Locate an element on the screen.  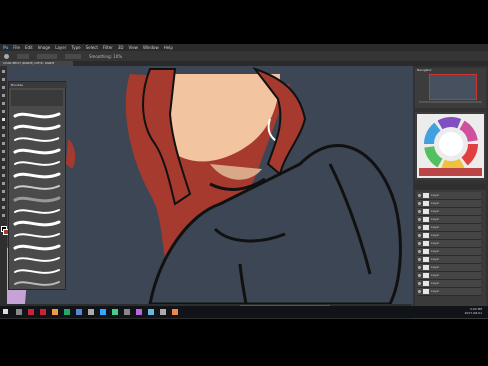
move-tool-icon is located at coordinates (3, 71).